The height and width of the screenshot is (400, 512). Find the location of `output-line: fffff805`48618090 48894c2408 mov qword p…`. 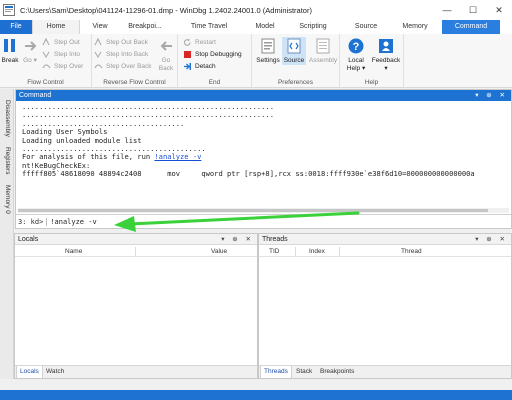

output-line: fffff805`48618090 48894c2408 mov qword p… is located at coordinates (248, 174).